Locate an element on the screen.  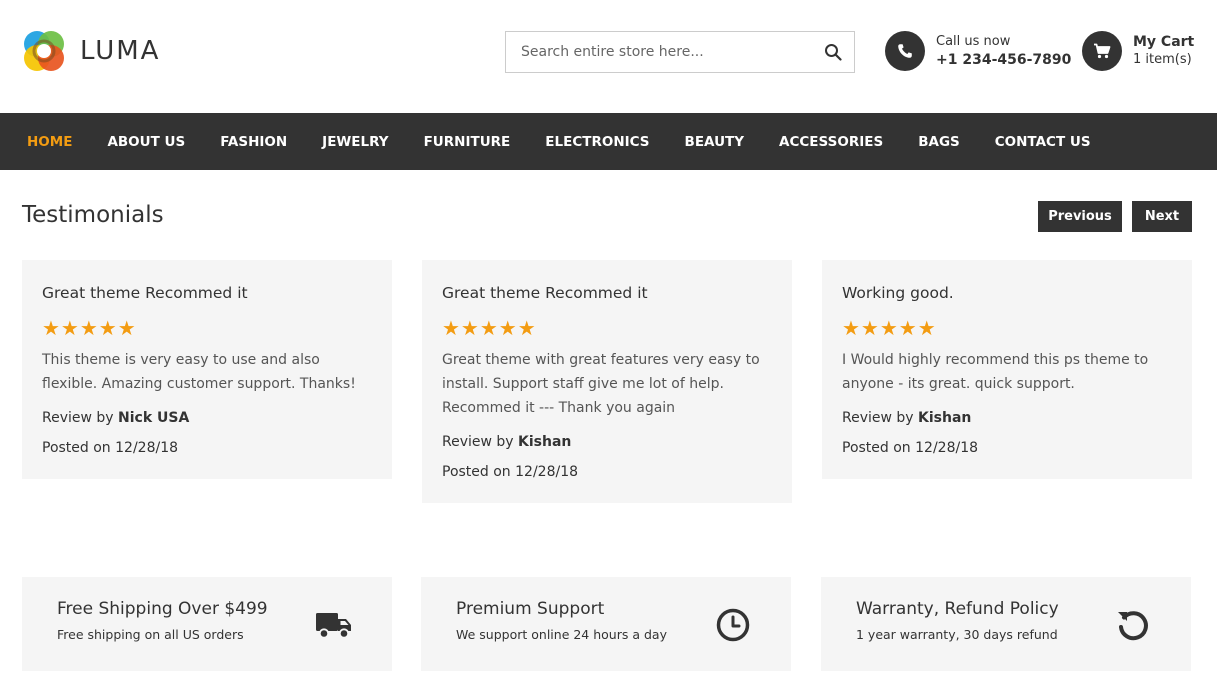
nav-item-contact-us: CONTACT US is located at coordinates (1043, 142).